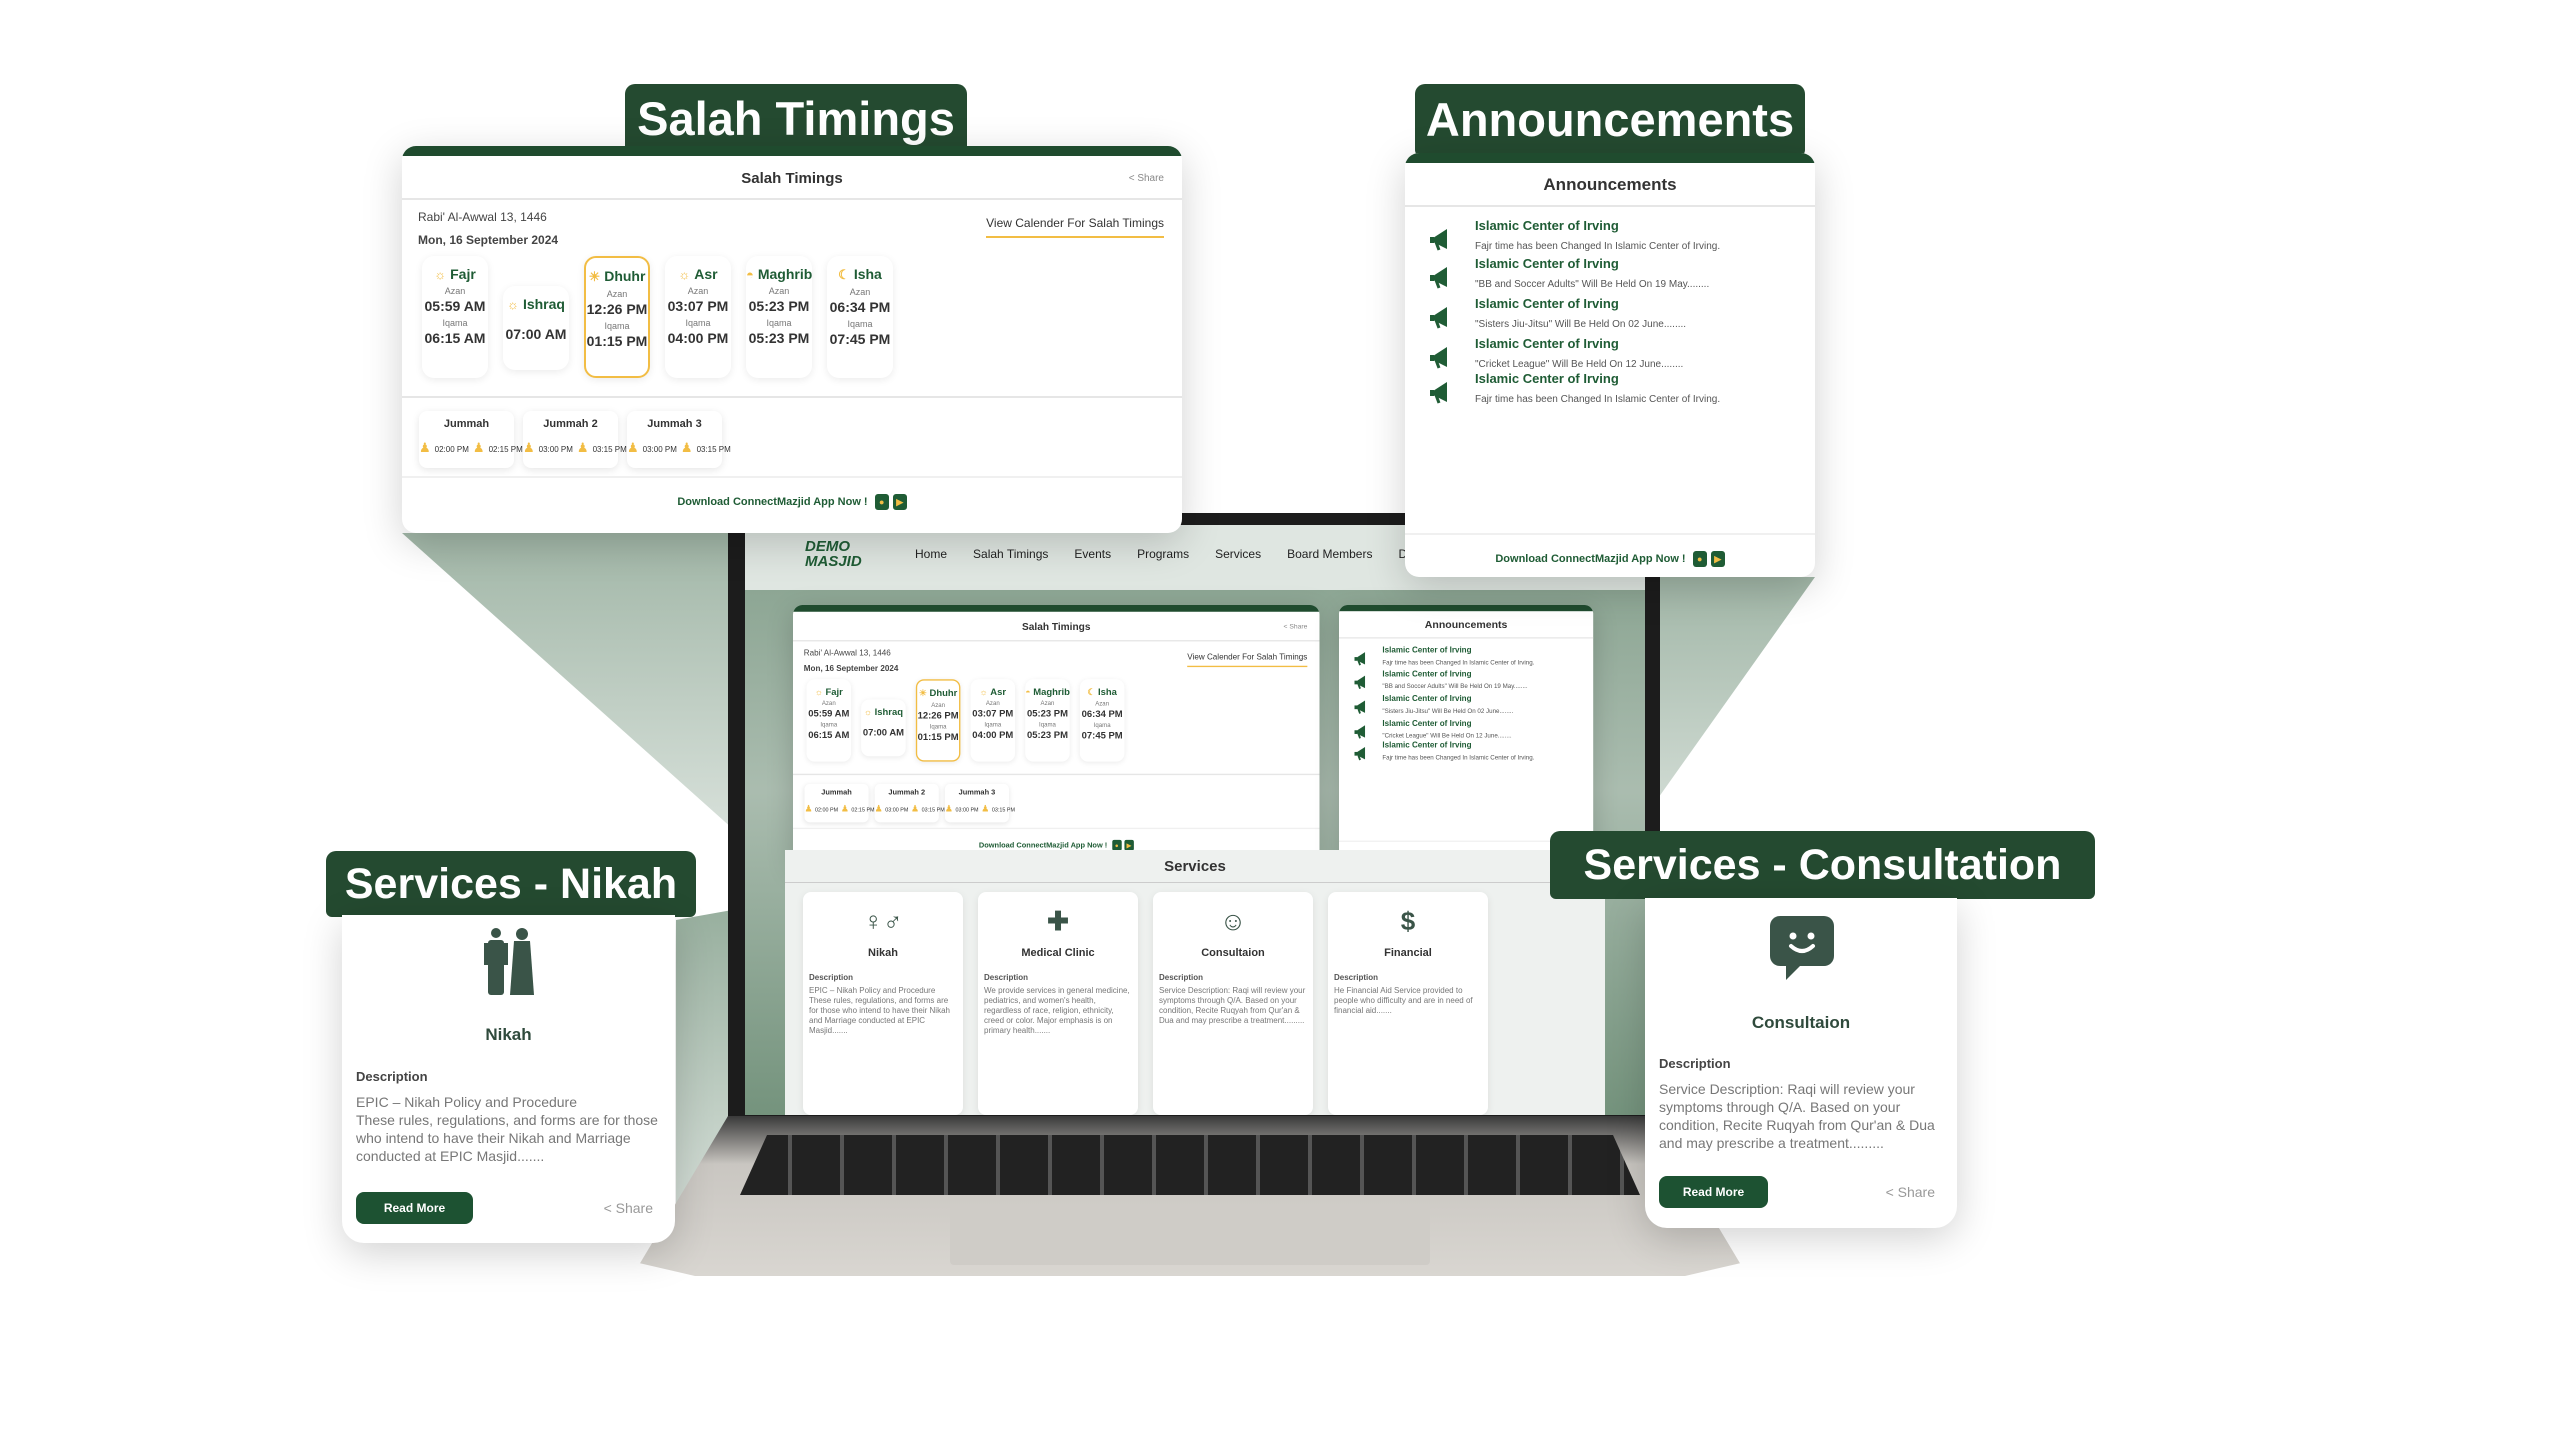  What do you see at coordinates (508, 1034) in the screenshot?
I see `nikah-title: Nikah` at bounding box center [508, 1034].